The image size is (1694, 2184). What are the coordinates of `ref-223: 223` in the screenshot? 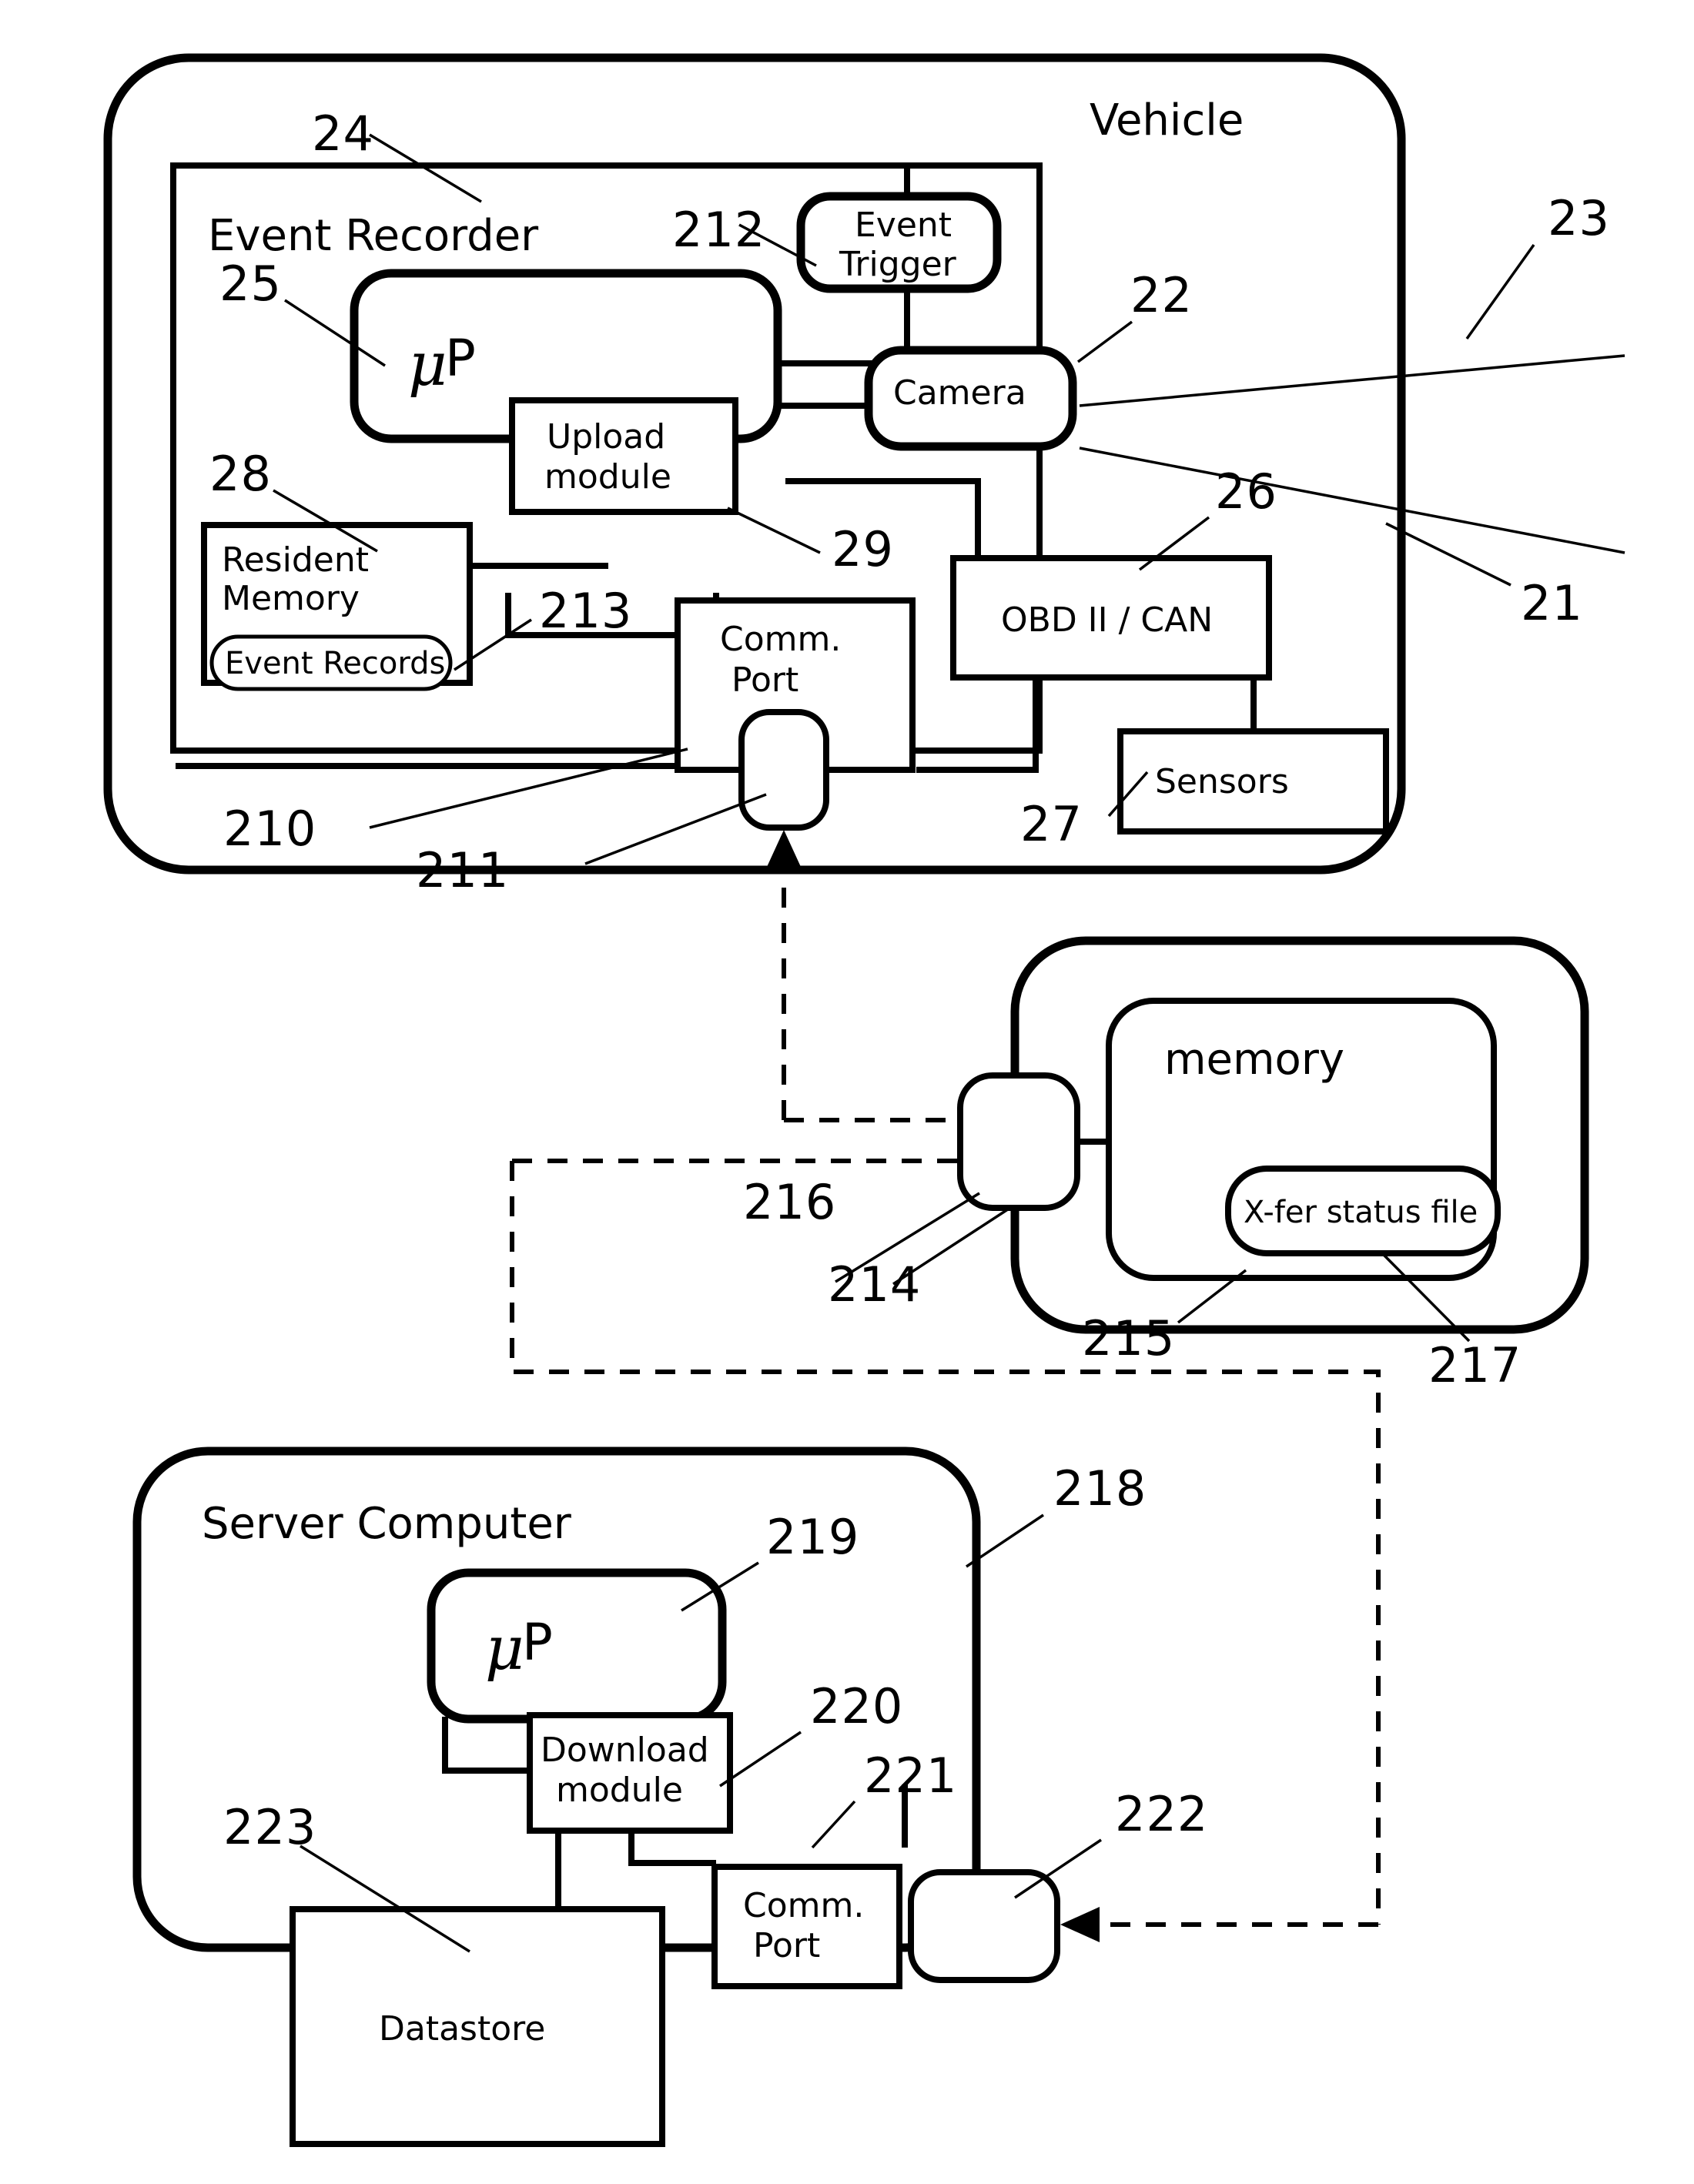 It's located at (269, 1827).